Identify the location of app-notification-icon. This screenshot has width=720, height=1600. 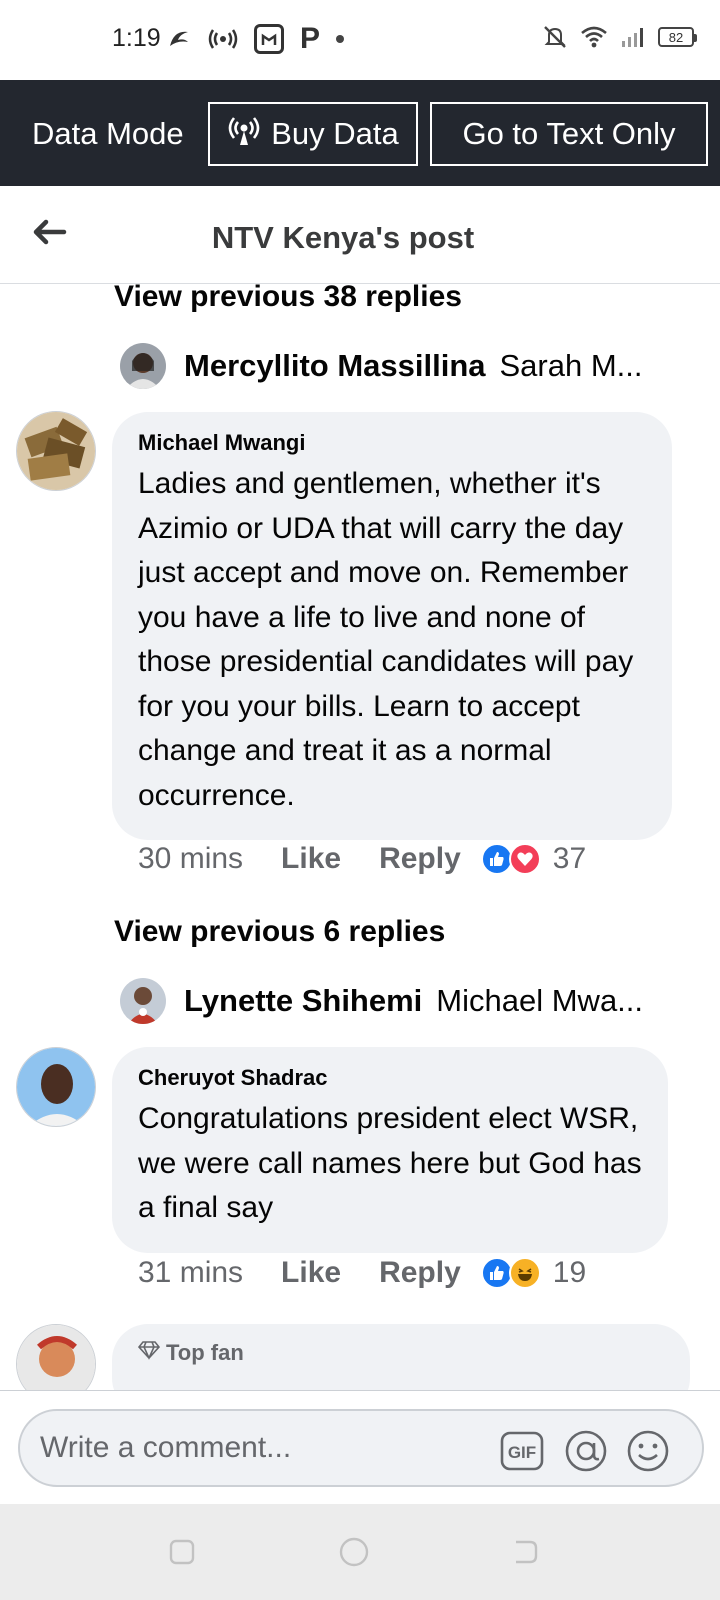
(179, 39).